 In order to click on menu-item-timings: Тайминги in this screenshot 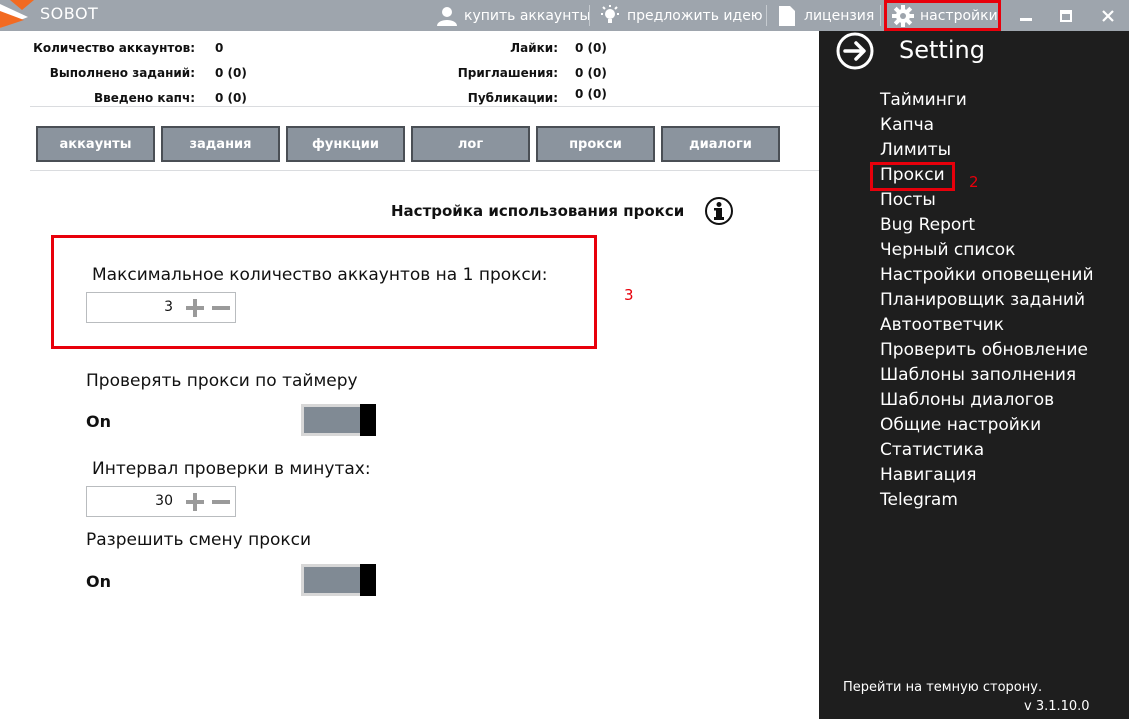, I will do `click(923, 100)`.